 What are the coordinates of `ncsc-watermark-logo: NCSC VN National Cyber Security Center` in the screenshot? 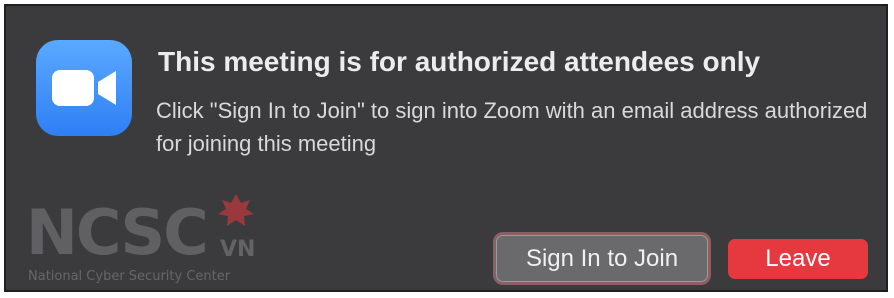 It's located at (140, 239).